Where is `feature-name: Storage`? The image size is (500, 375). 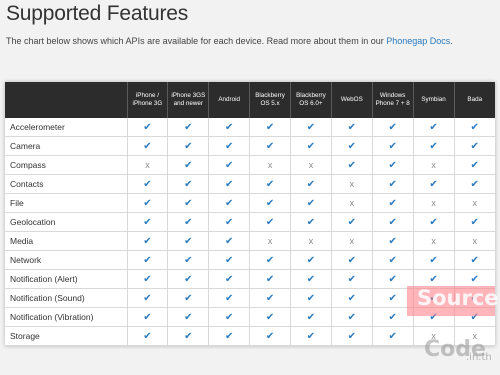 feature-name: Storage is located at coordinates (66, 336).